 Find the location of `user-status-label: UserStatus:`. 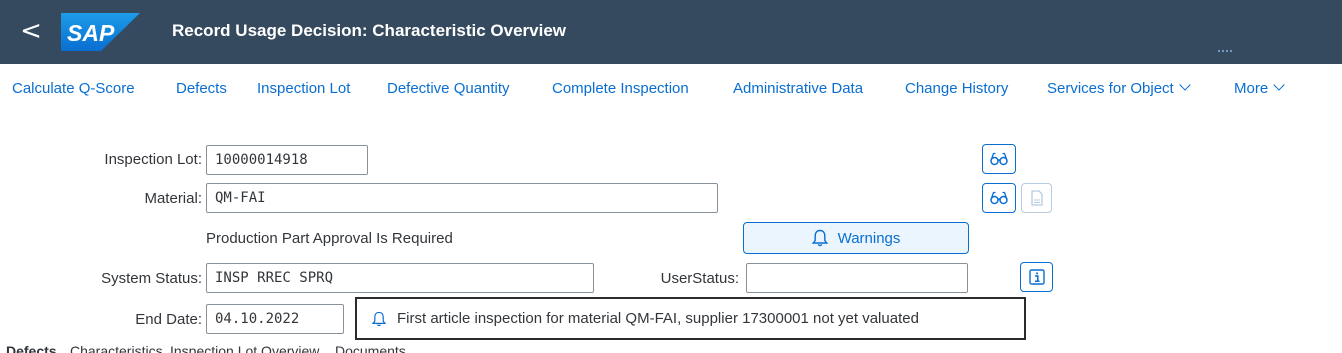

user-status-label: UserStatus: is located at coordinates (699, 278).